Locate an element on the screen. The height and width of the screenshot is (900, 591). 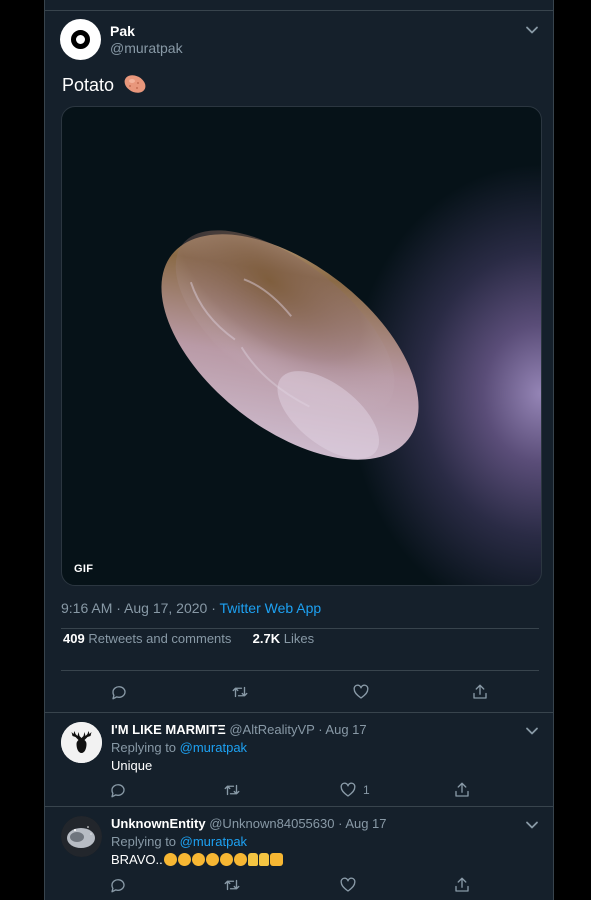
potato-image is located at coordinates (290, 345).